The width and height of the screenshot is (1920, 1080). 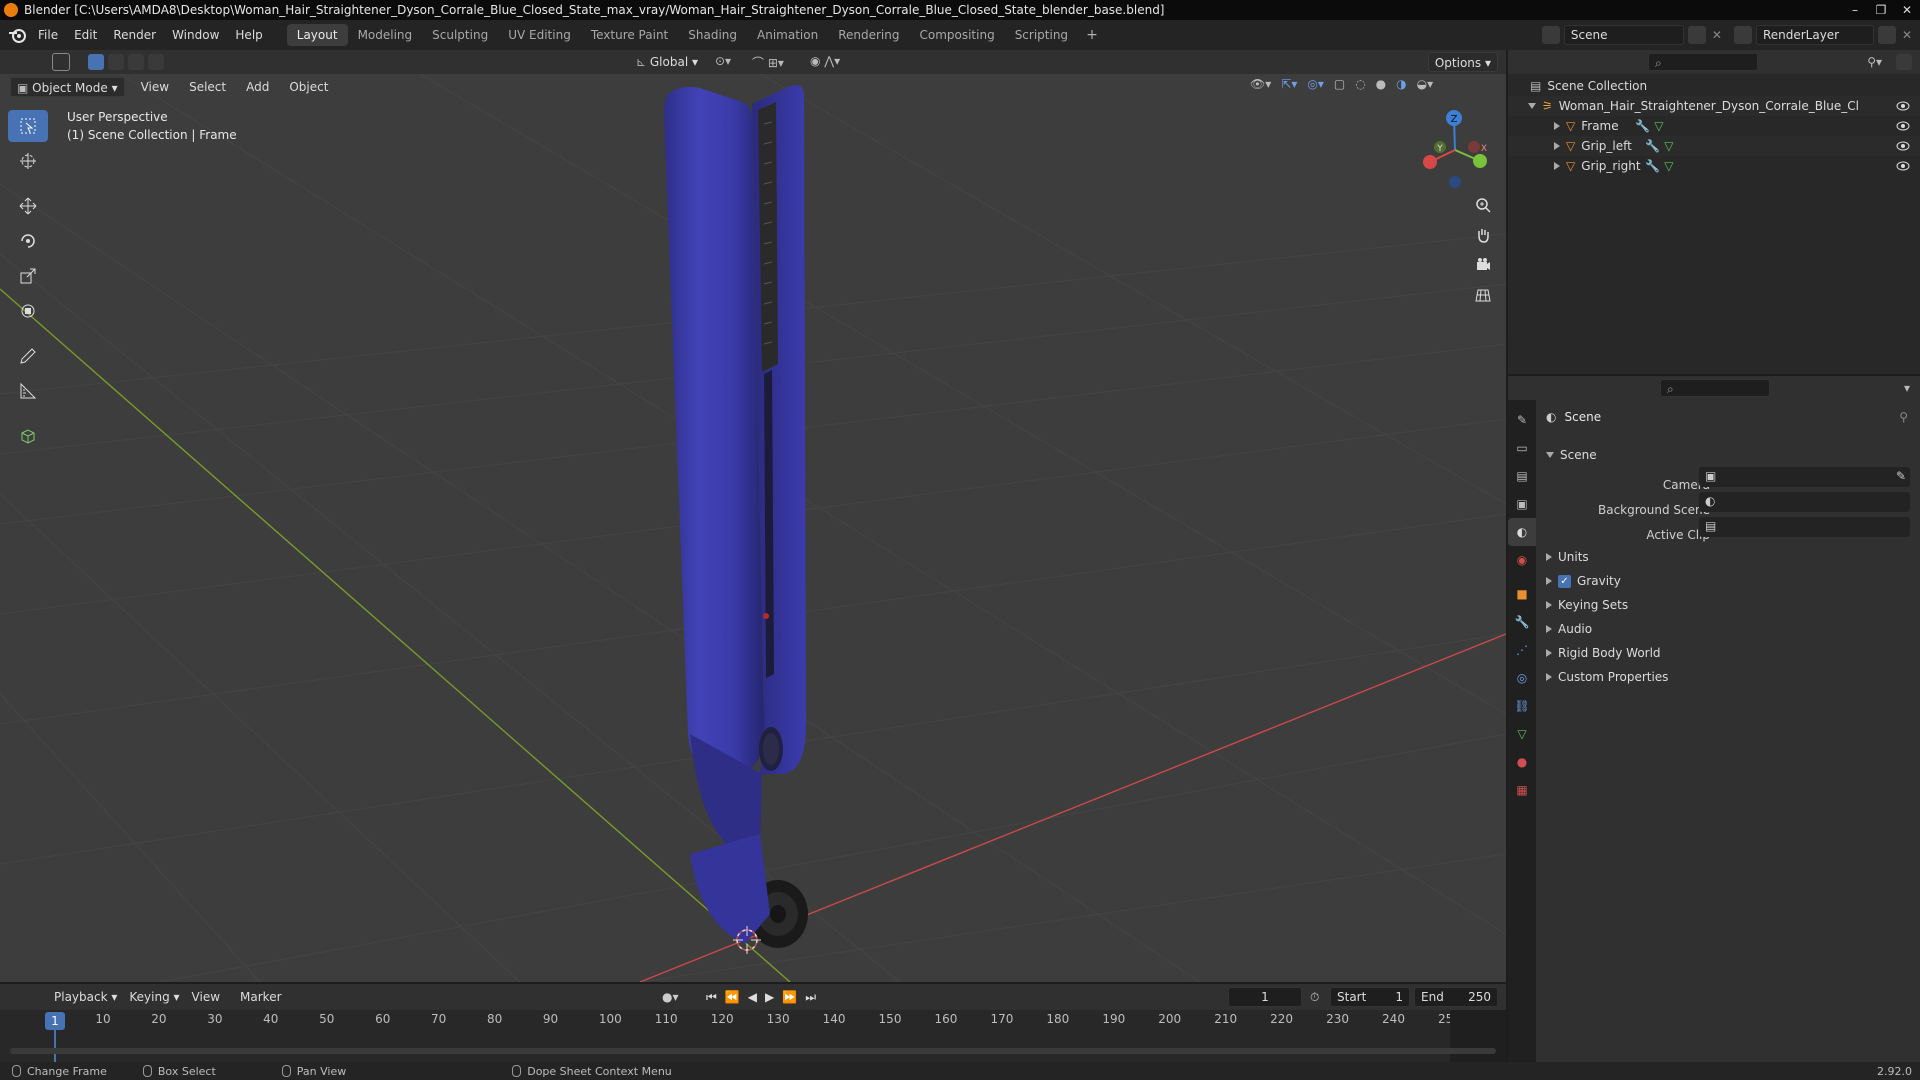 I want to click on options-dropdown: Options ▾, so click(x=1462, y=62).